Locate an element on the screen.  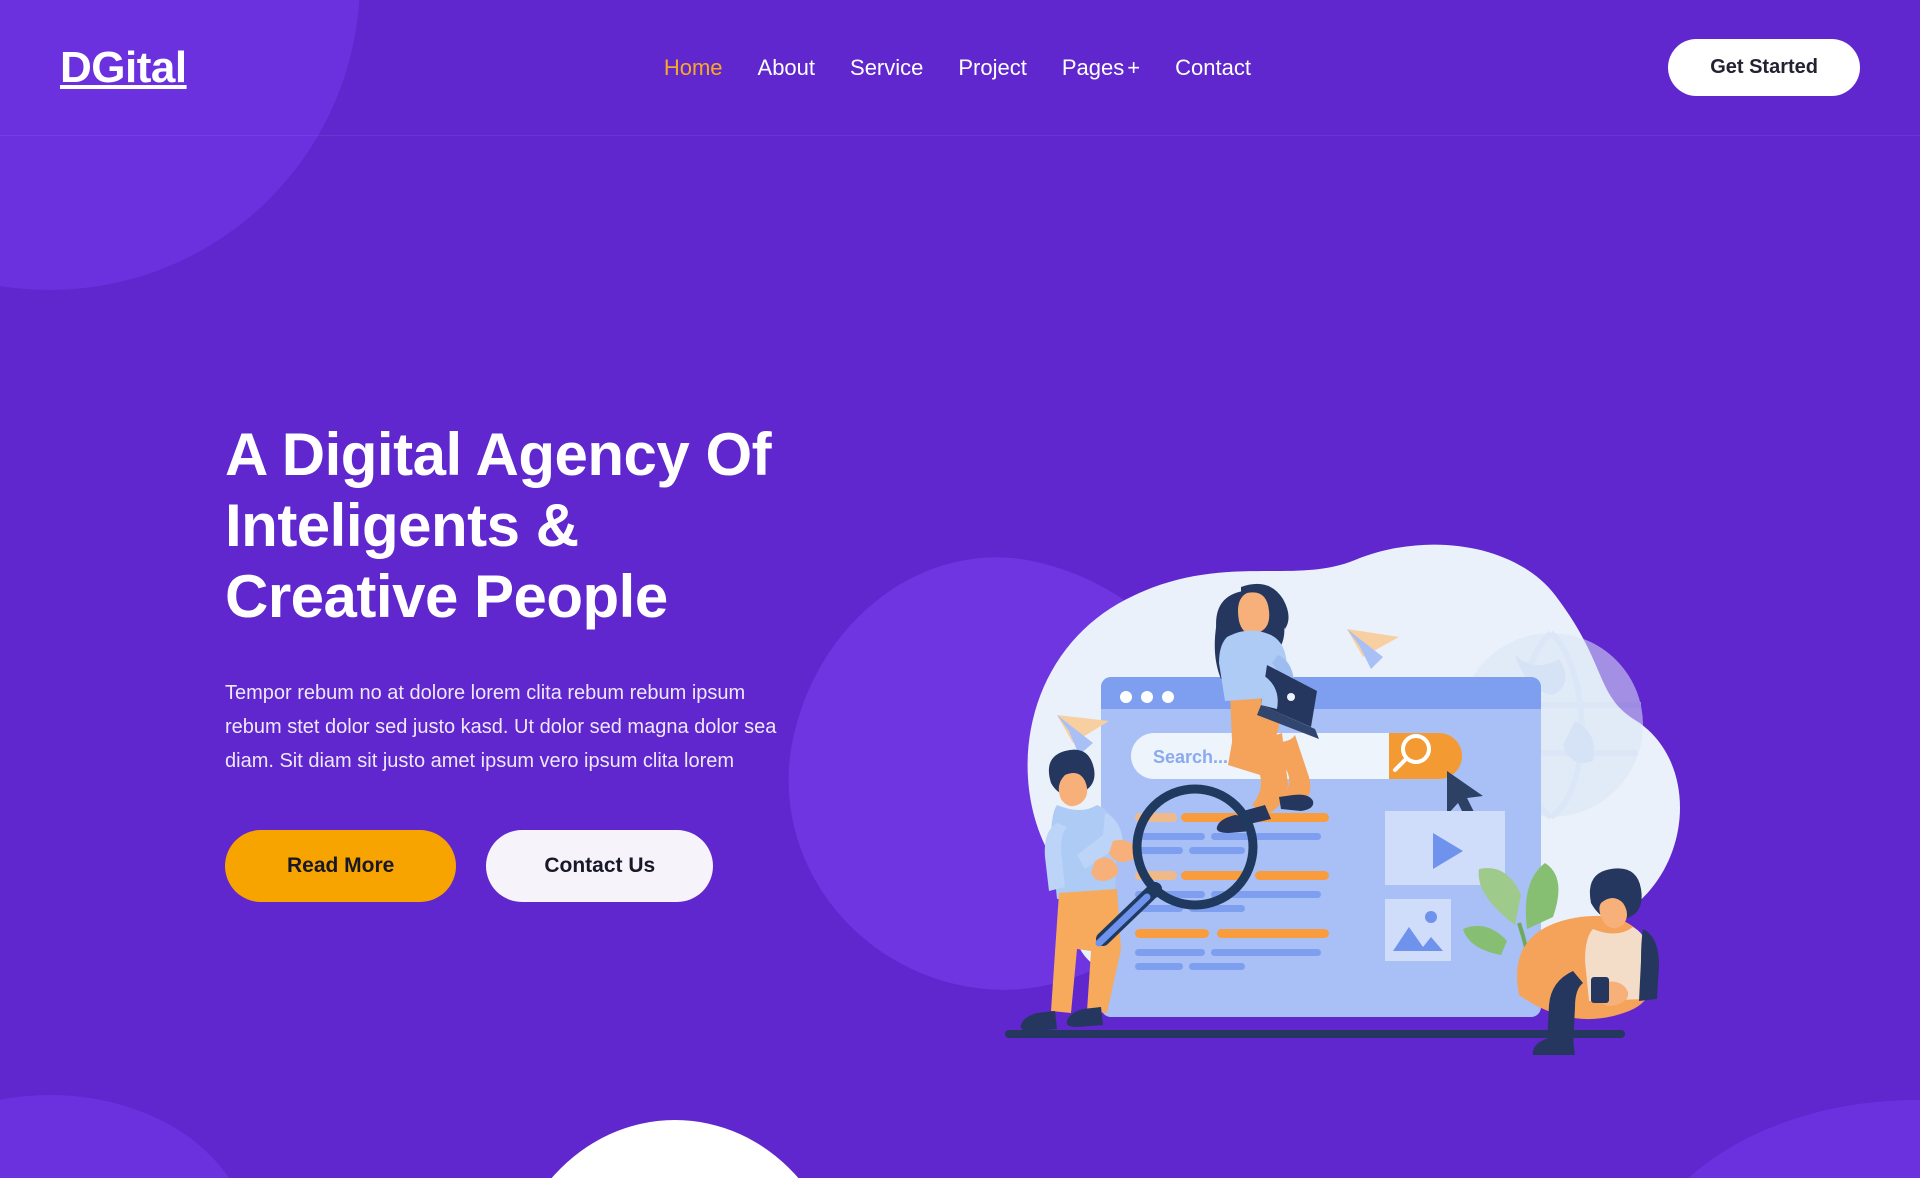
nav-item-home-label: Home is located at coordinates (693, 67).